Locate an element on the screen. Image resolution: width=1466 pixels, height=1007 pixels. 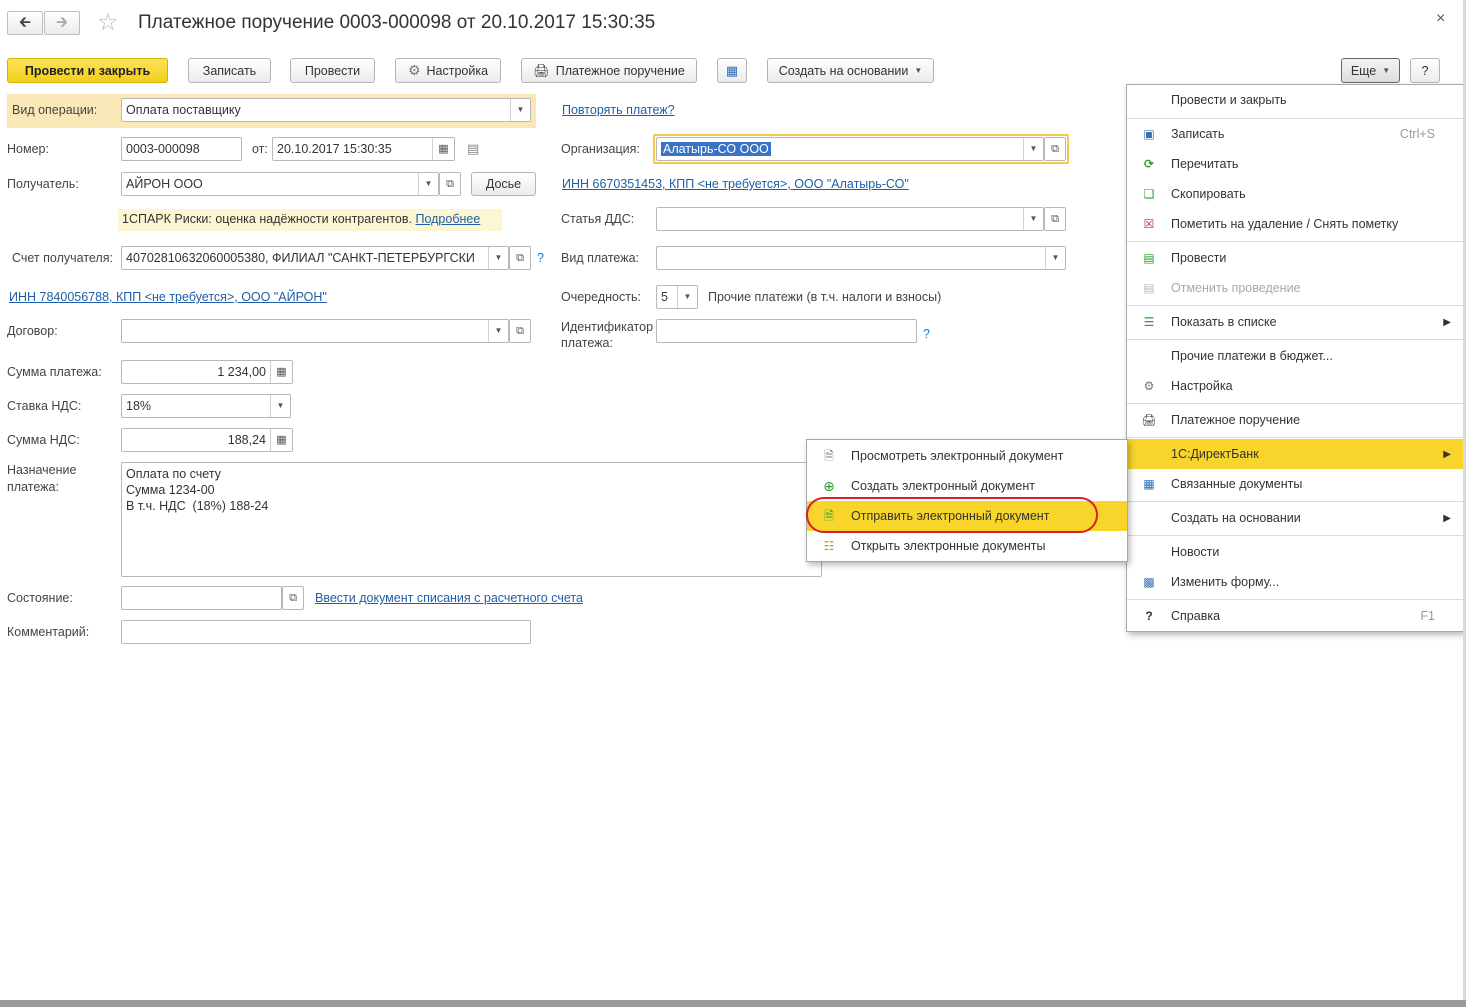
menu-item-reread: ⟳ Перечитать is located at coordinates (1295, 164).